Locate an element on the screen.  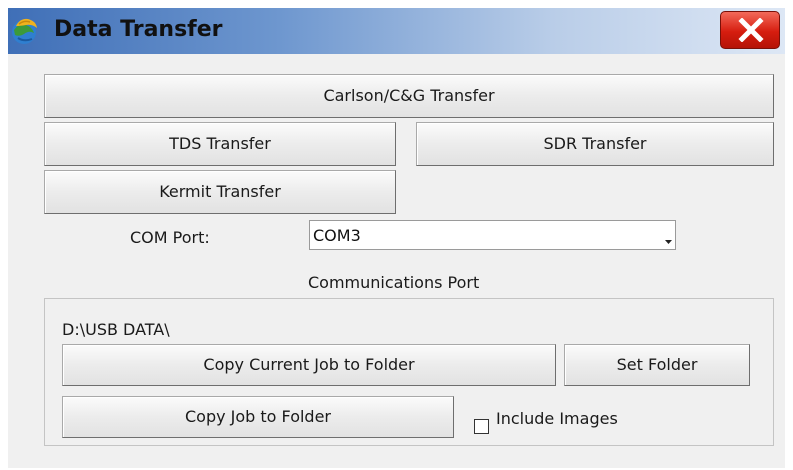
close-icon is located at coordinates (751, 30).